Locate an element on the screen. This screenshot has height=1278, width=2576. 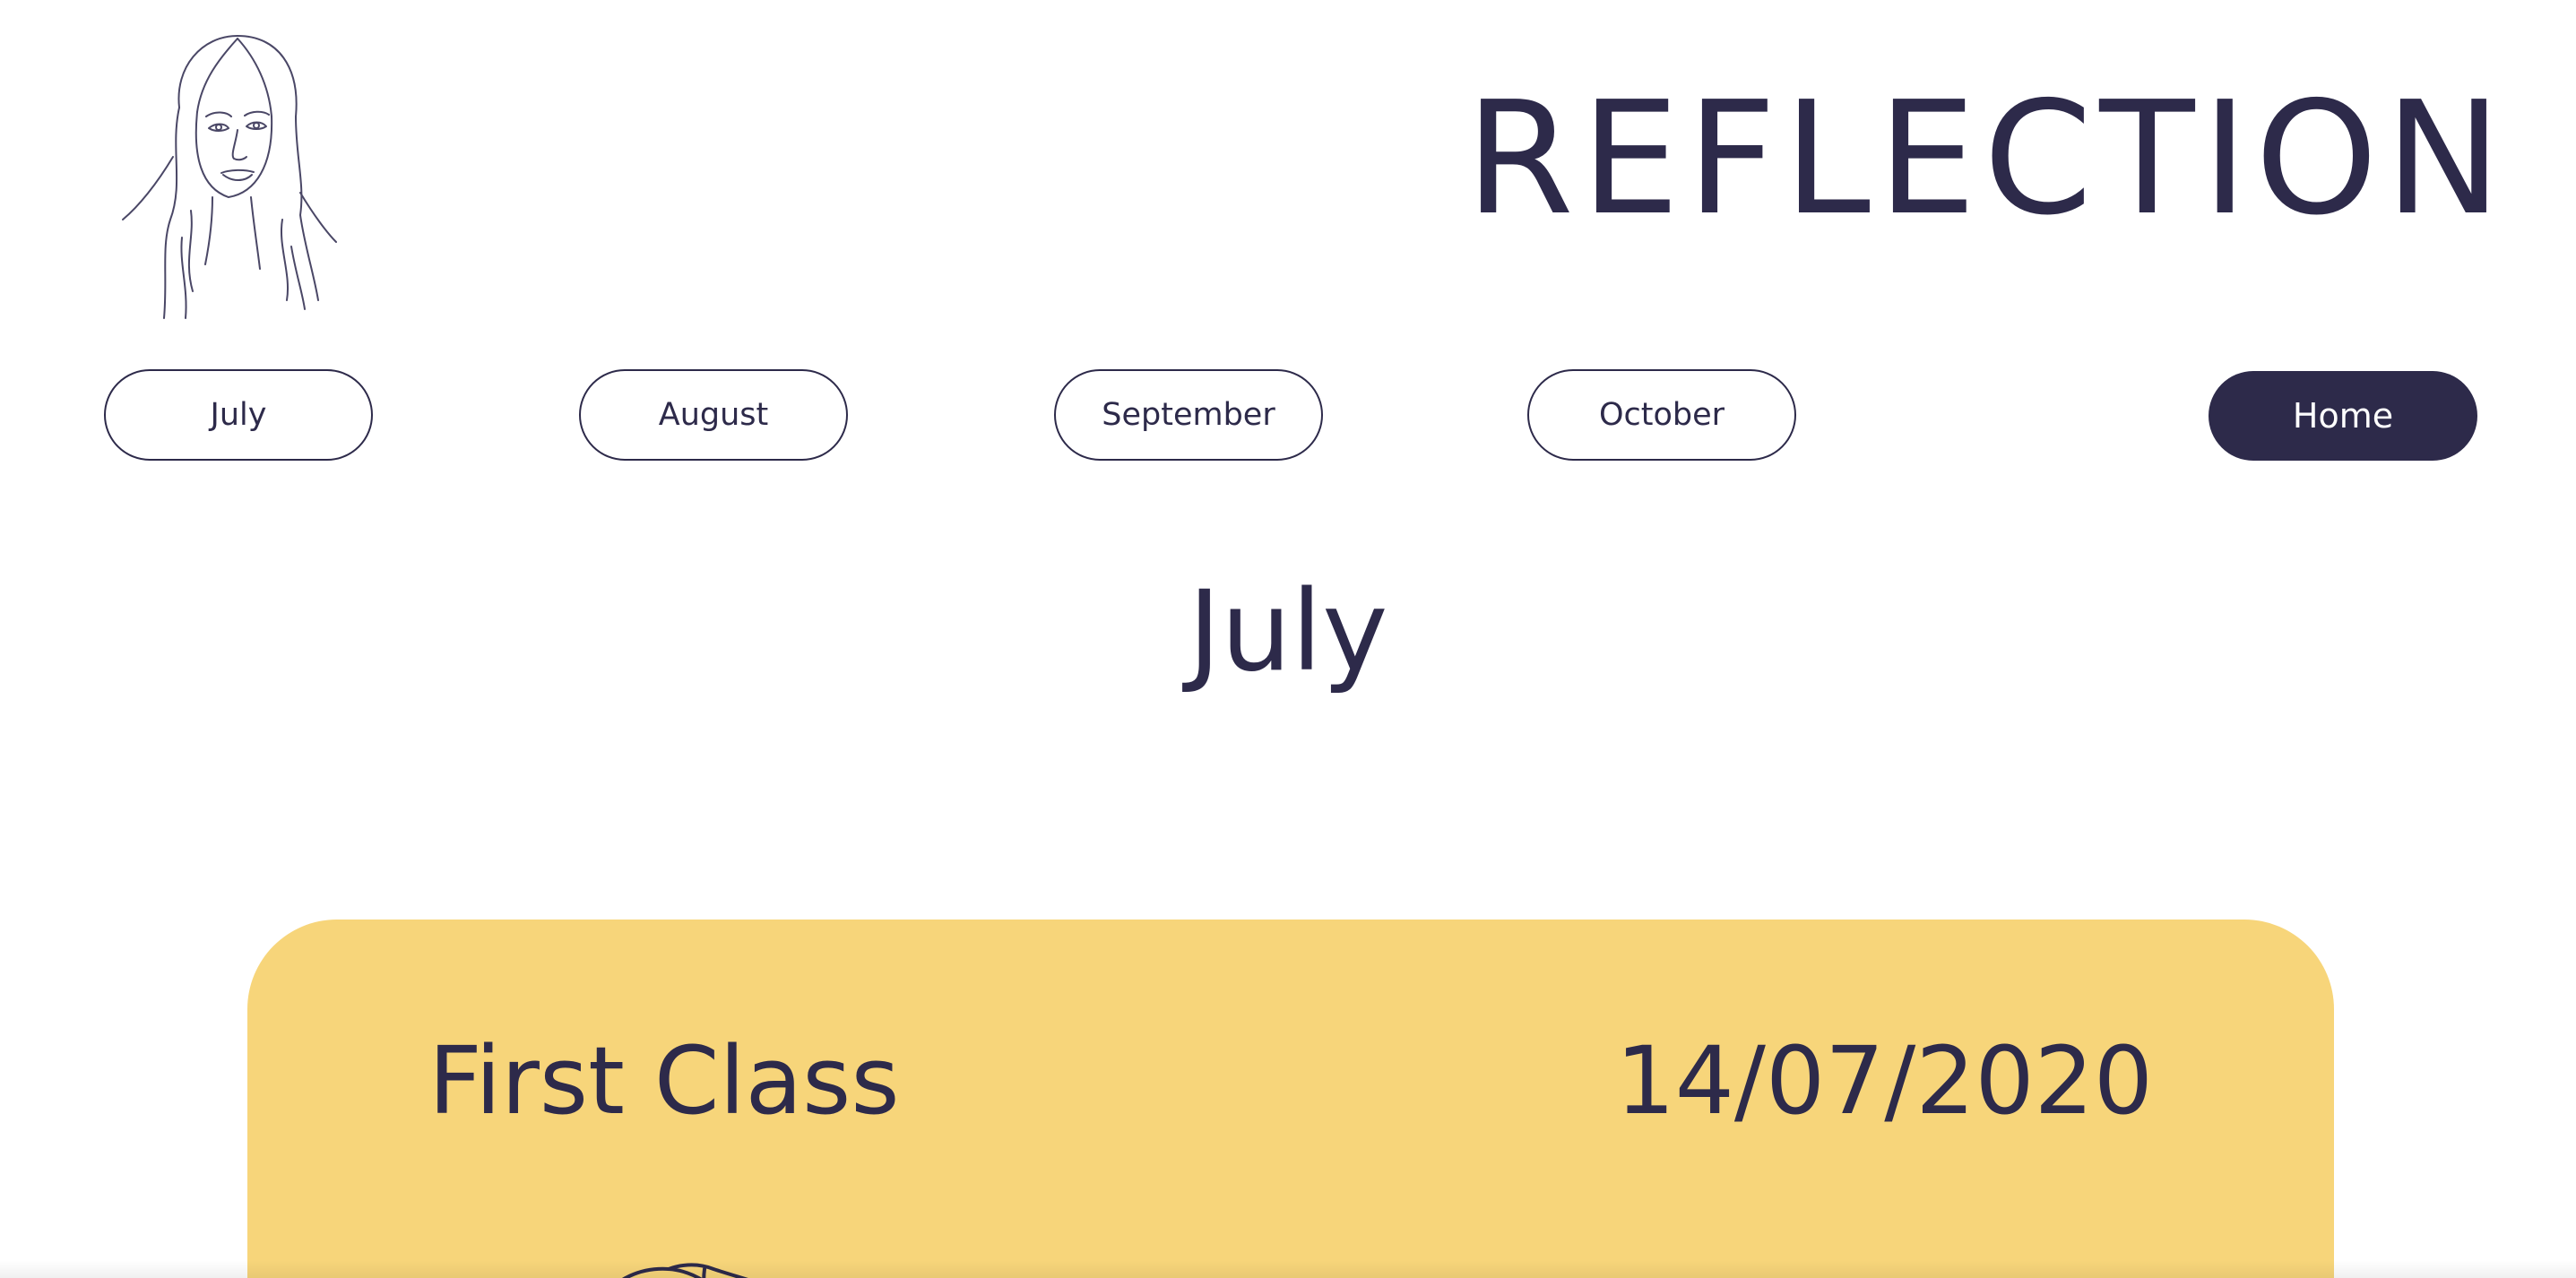
page-bottom-edge is located at coordinates (1288, 1269).